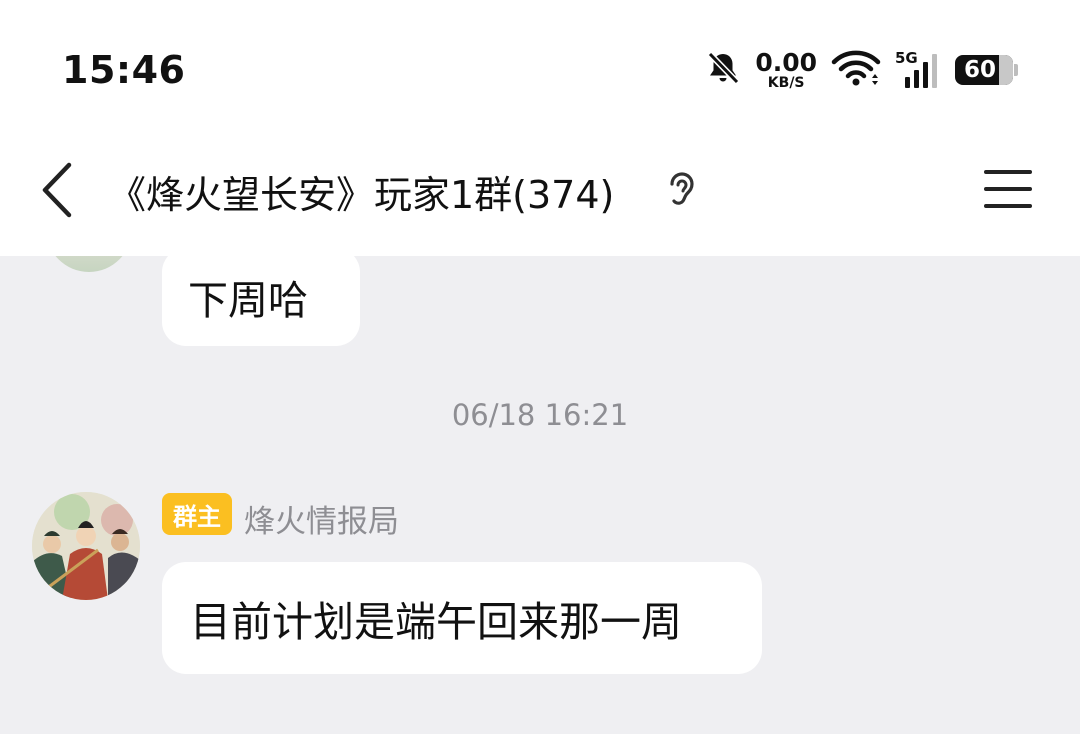 Image resolution: width=1080 pixels, height=734 pixels. Describe the element at coordinates (197, 514) in the screenshot. I see `role-badge: 群主` at that location.